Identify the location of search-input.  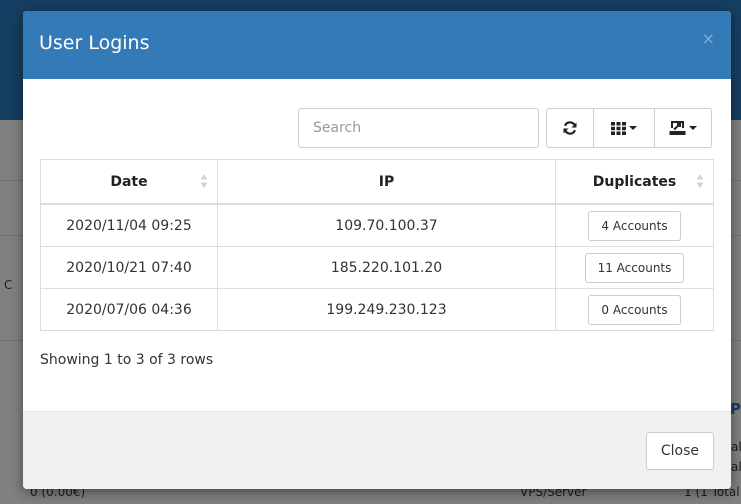
(418, 128).